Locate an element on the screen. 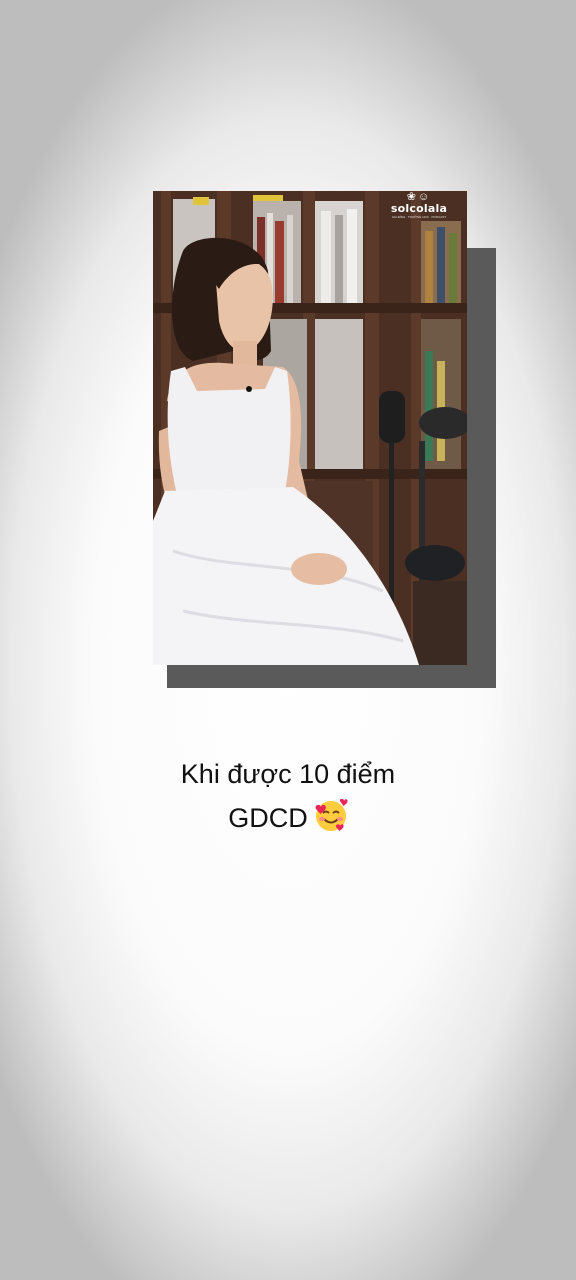 This screenshot has width=576, height=1280. caption-line-2-text: GDCD is located at coordinates (268, 818).